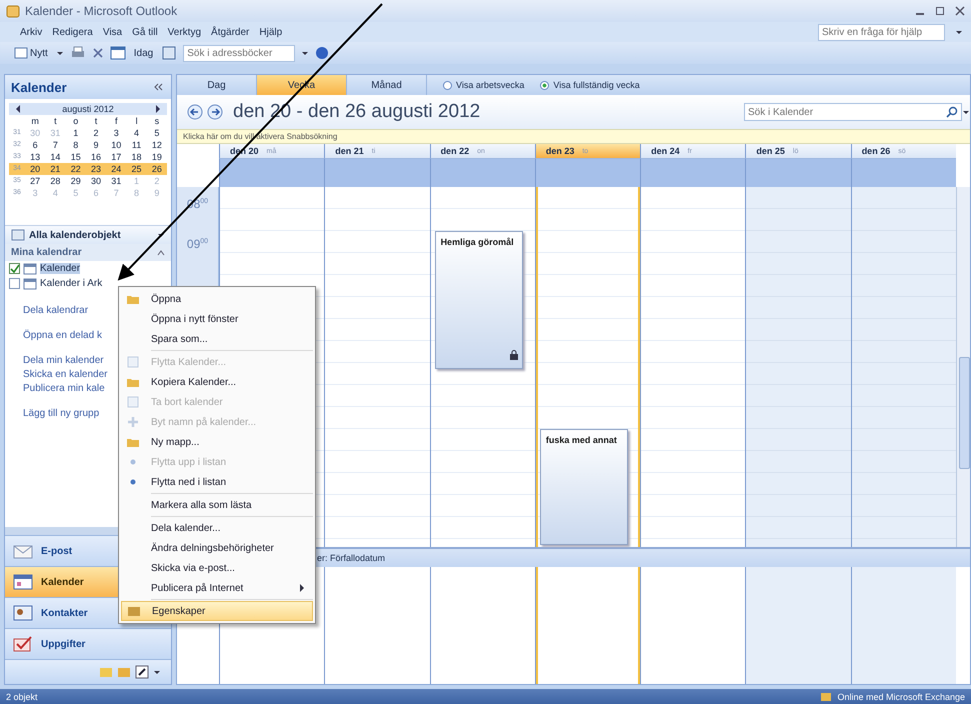 The width and height of the screenshot is (971, 704). I want to click on date-cell: 28, so click(55, 181).